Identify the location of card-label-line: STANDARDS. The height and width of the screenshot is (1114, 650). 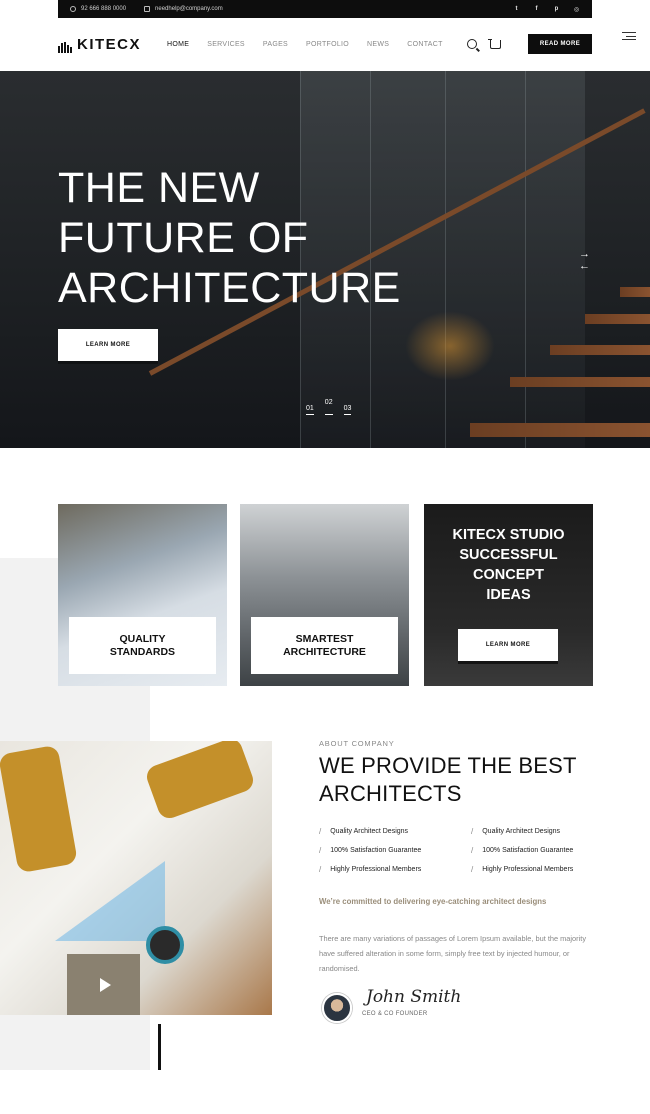
(142, 651).